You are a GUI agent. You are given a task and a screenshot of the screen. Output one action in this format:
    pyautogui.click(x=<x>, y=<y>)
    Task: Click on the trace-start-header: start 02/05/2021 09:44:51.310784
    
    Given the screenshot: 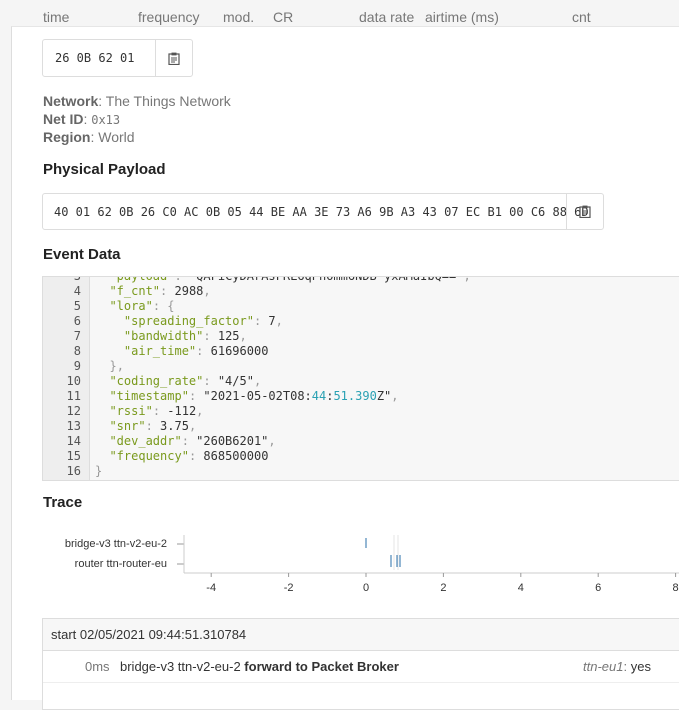 What is the action you would take?
    pyautogui.click(x=361, y=635)
    